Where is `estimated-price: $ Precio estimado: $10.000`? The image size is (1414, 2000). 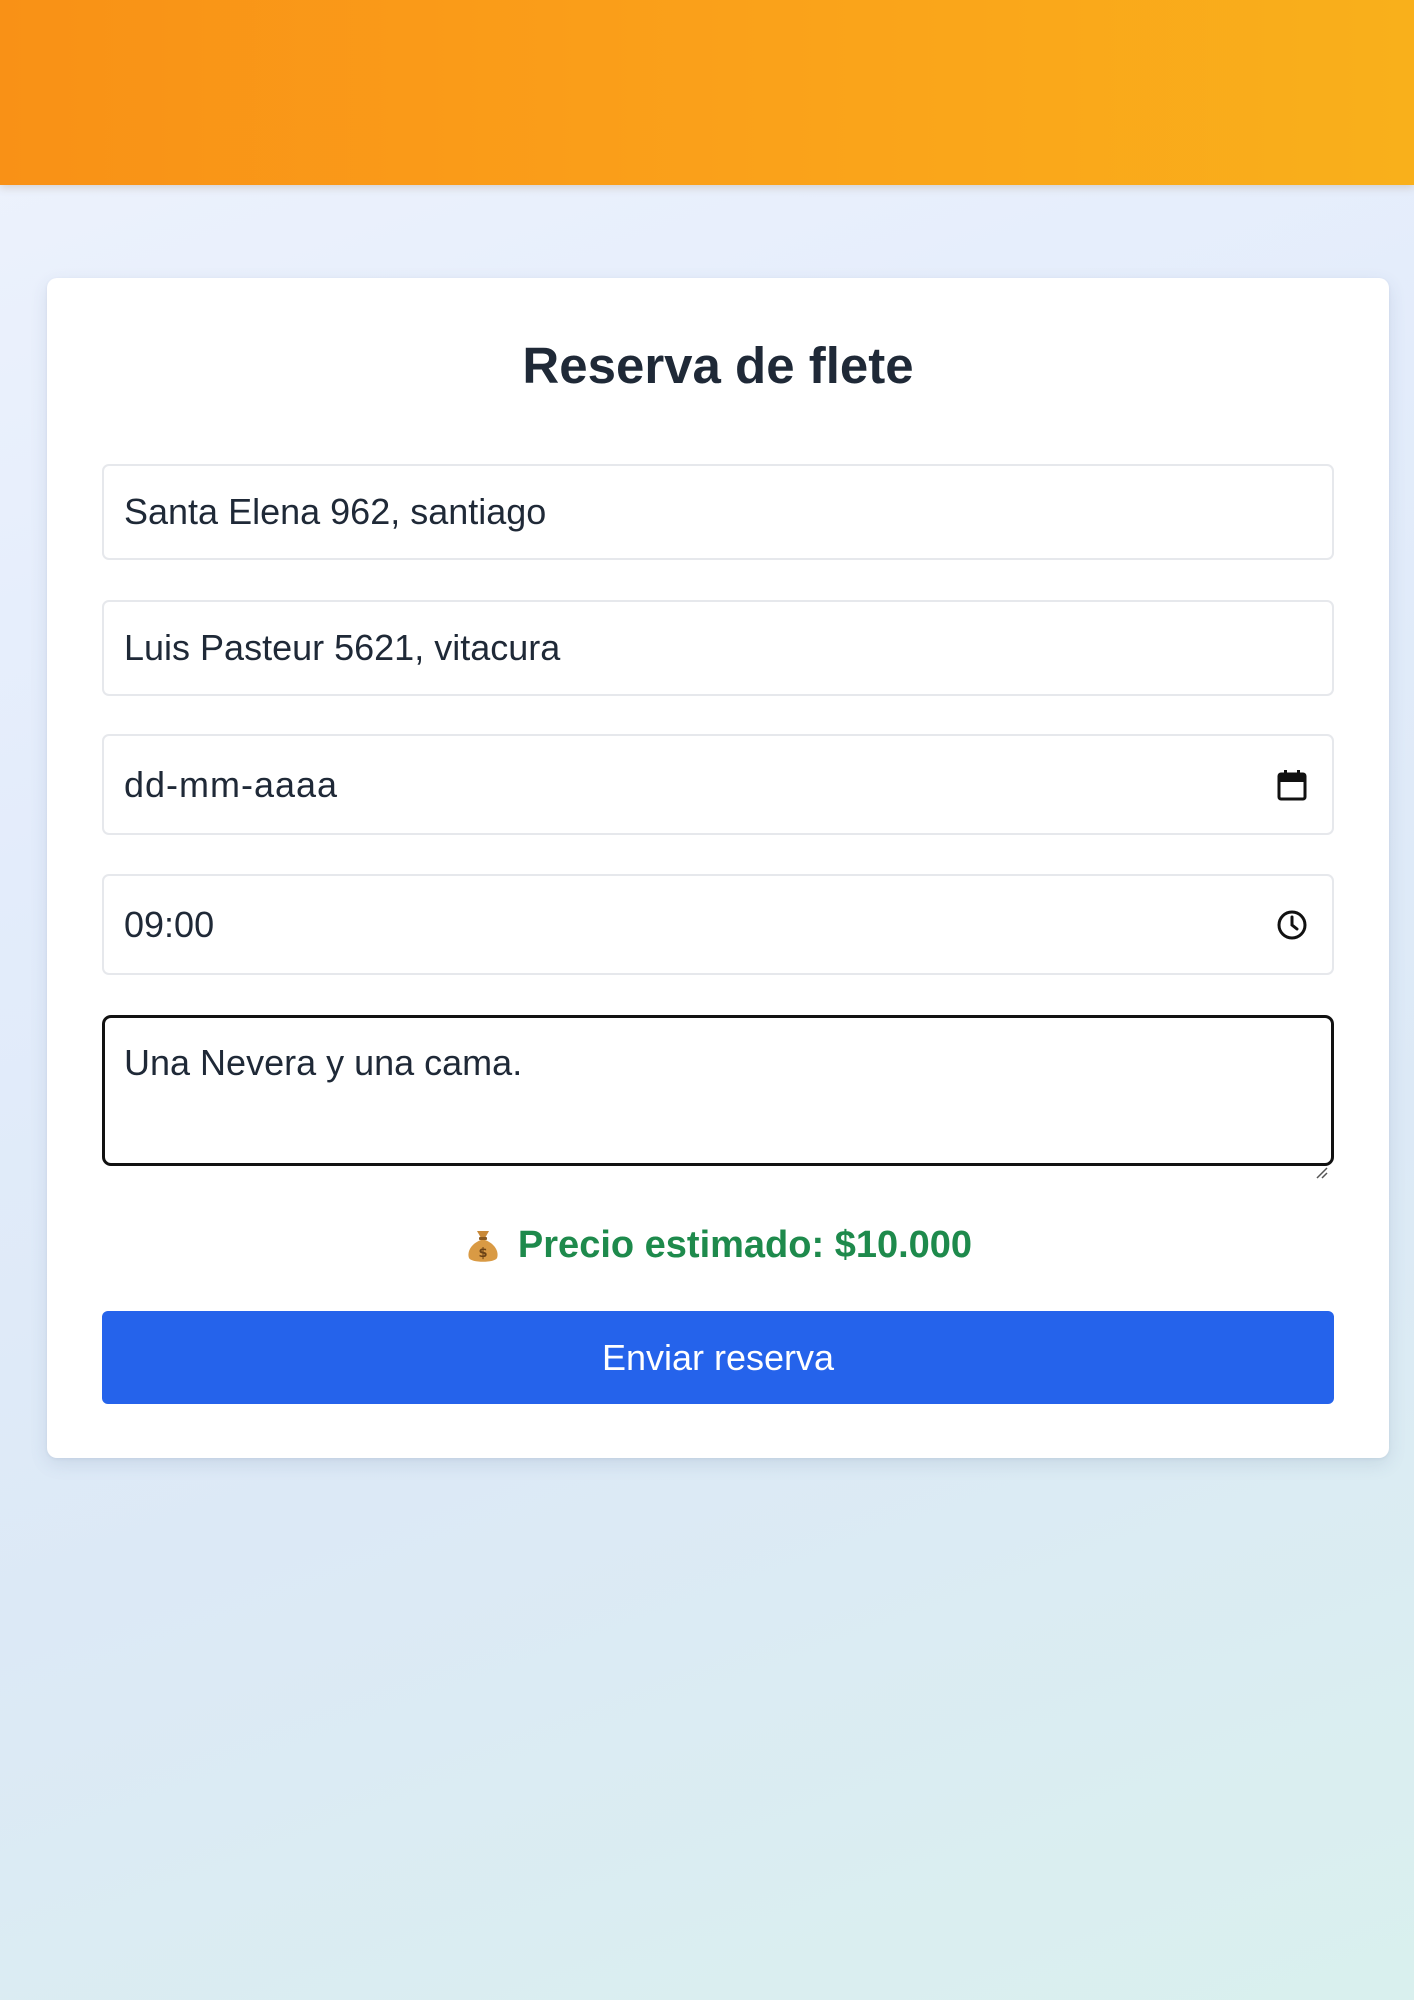 estimated-price: $ Precio estimado: $10.000 is located at coordinates (718, 1245).